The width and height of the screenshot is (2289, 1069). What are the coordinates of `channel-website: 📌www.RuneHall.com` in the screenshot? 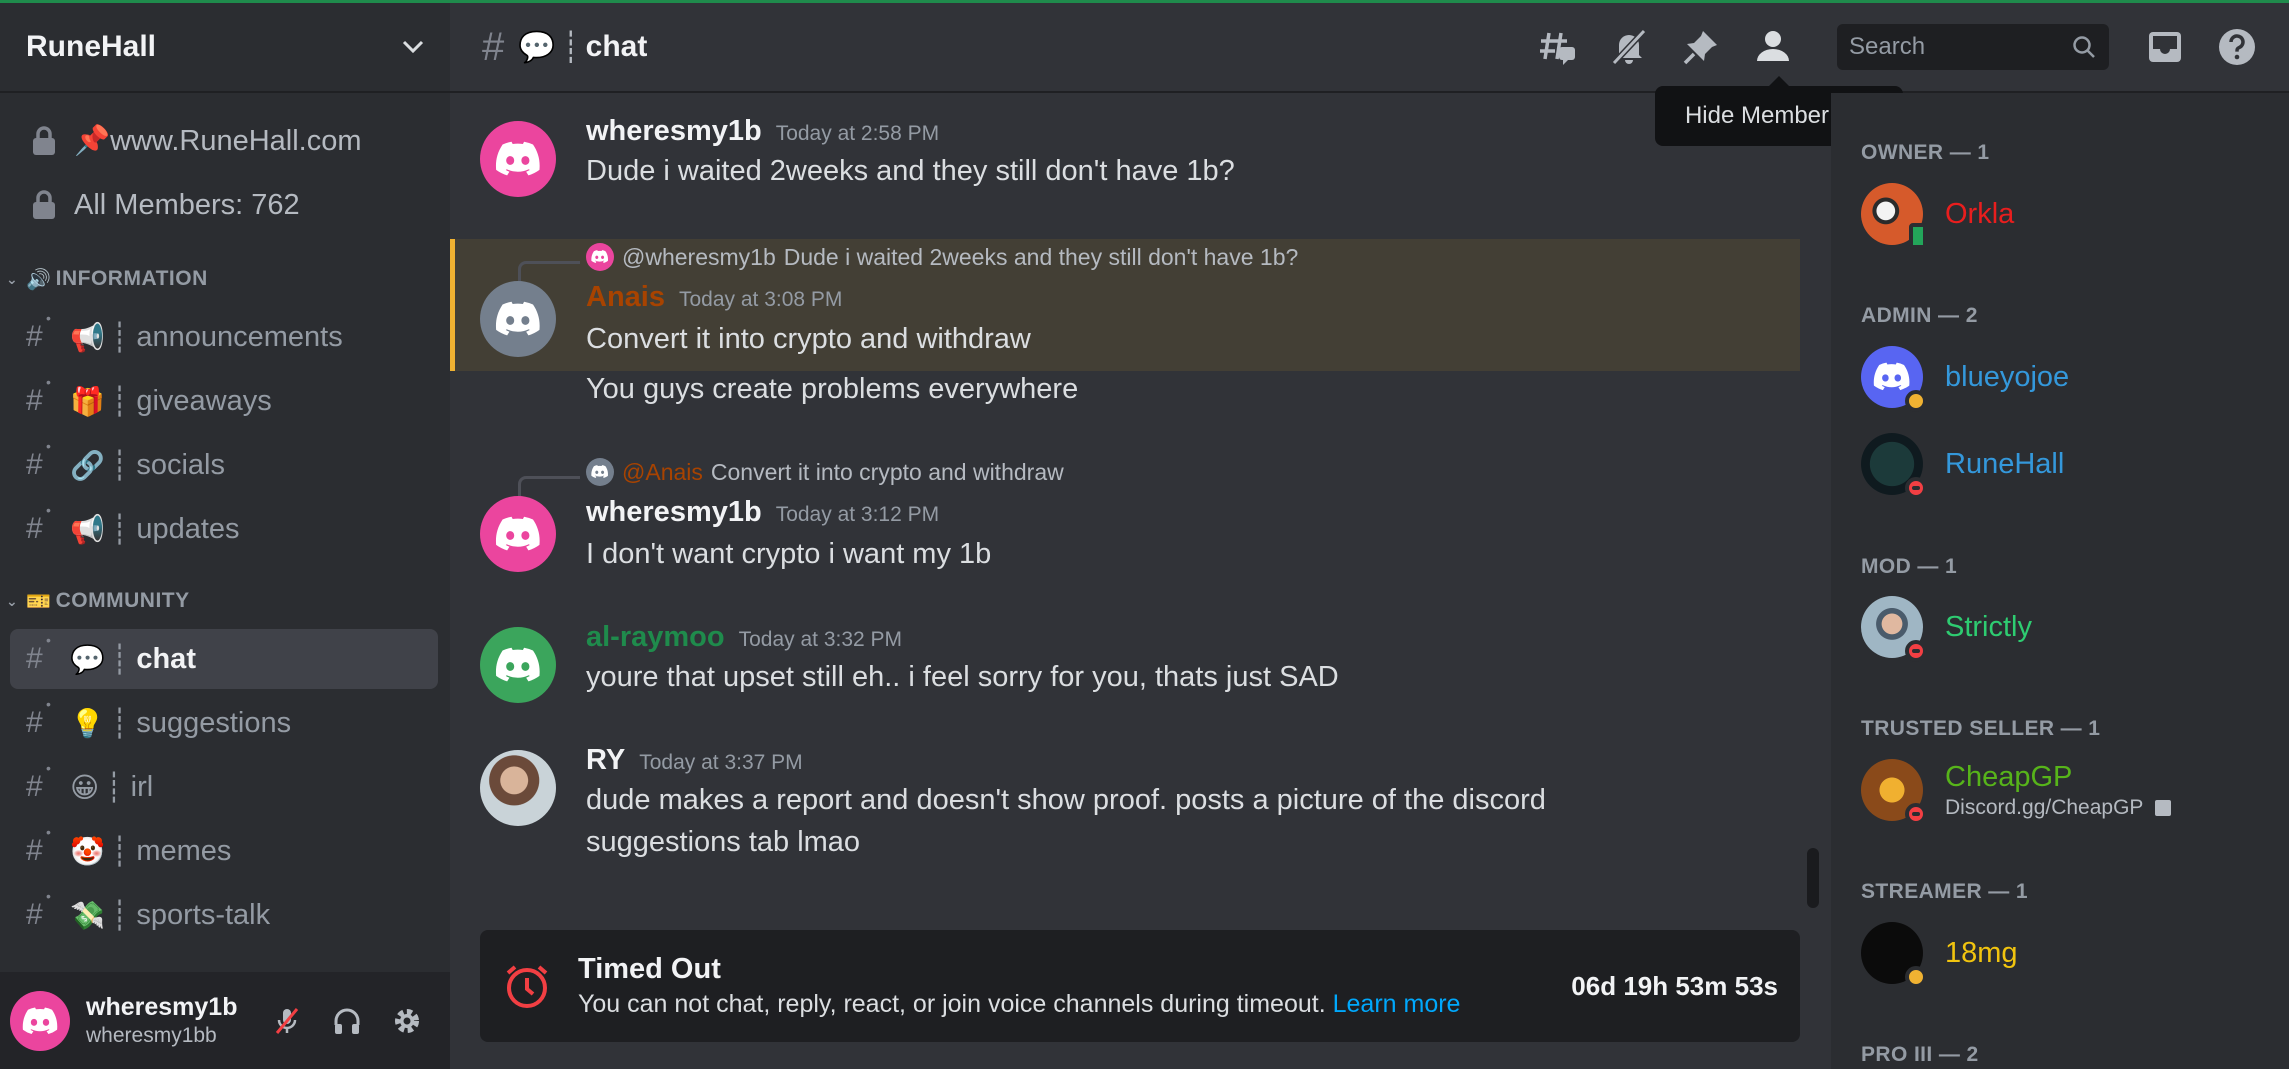 It's located at (225, 141).